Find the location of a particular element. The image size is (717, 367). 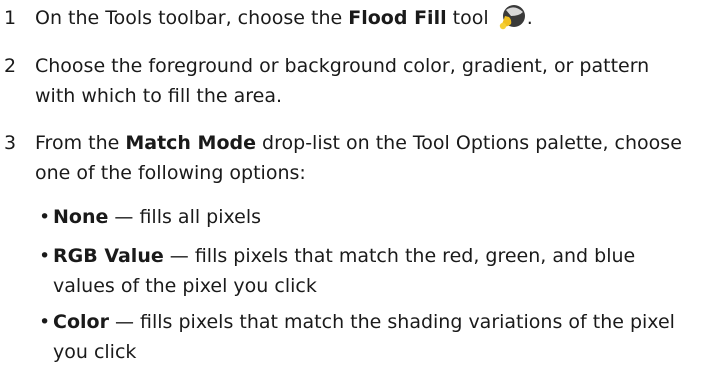

flood-fill-icon is located at coordinates (512, 16).